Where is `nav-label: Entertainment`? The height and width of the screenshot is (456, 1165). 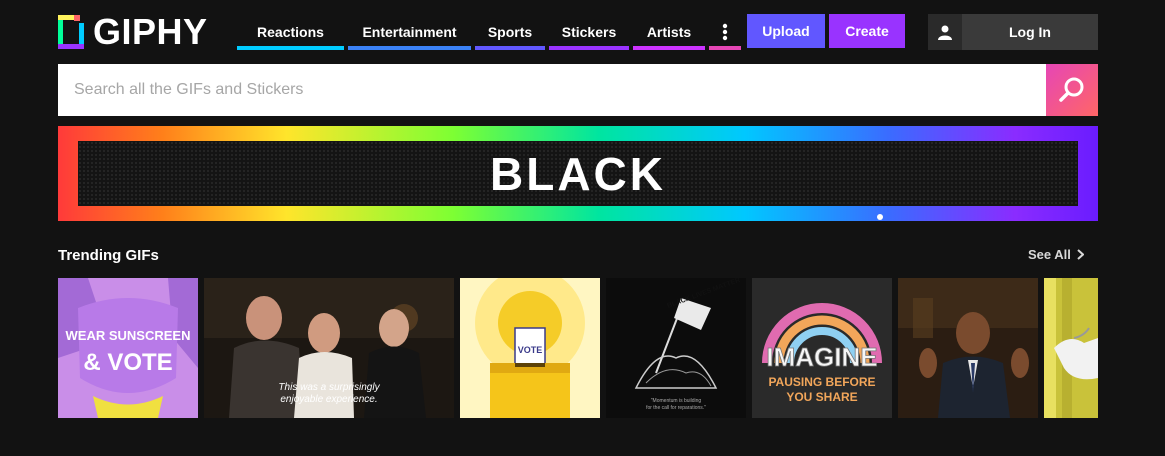
nav-label: Entertainment is located at coordinates (409, 32).